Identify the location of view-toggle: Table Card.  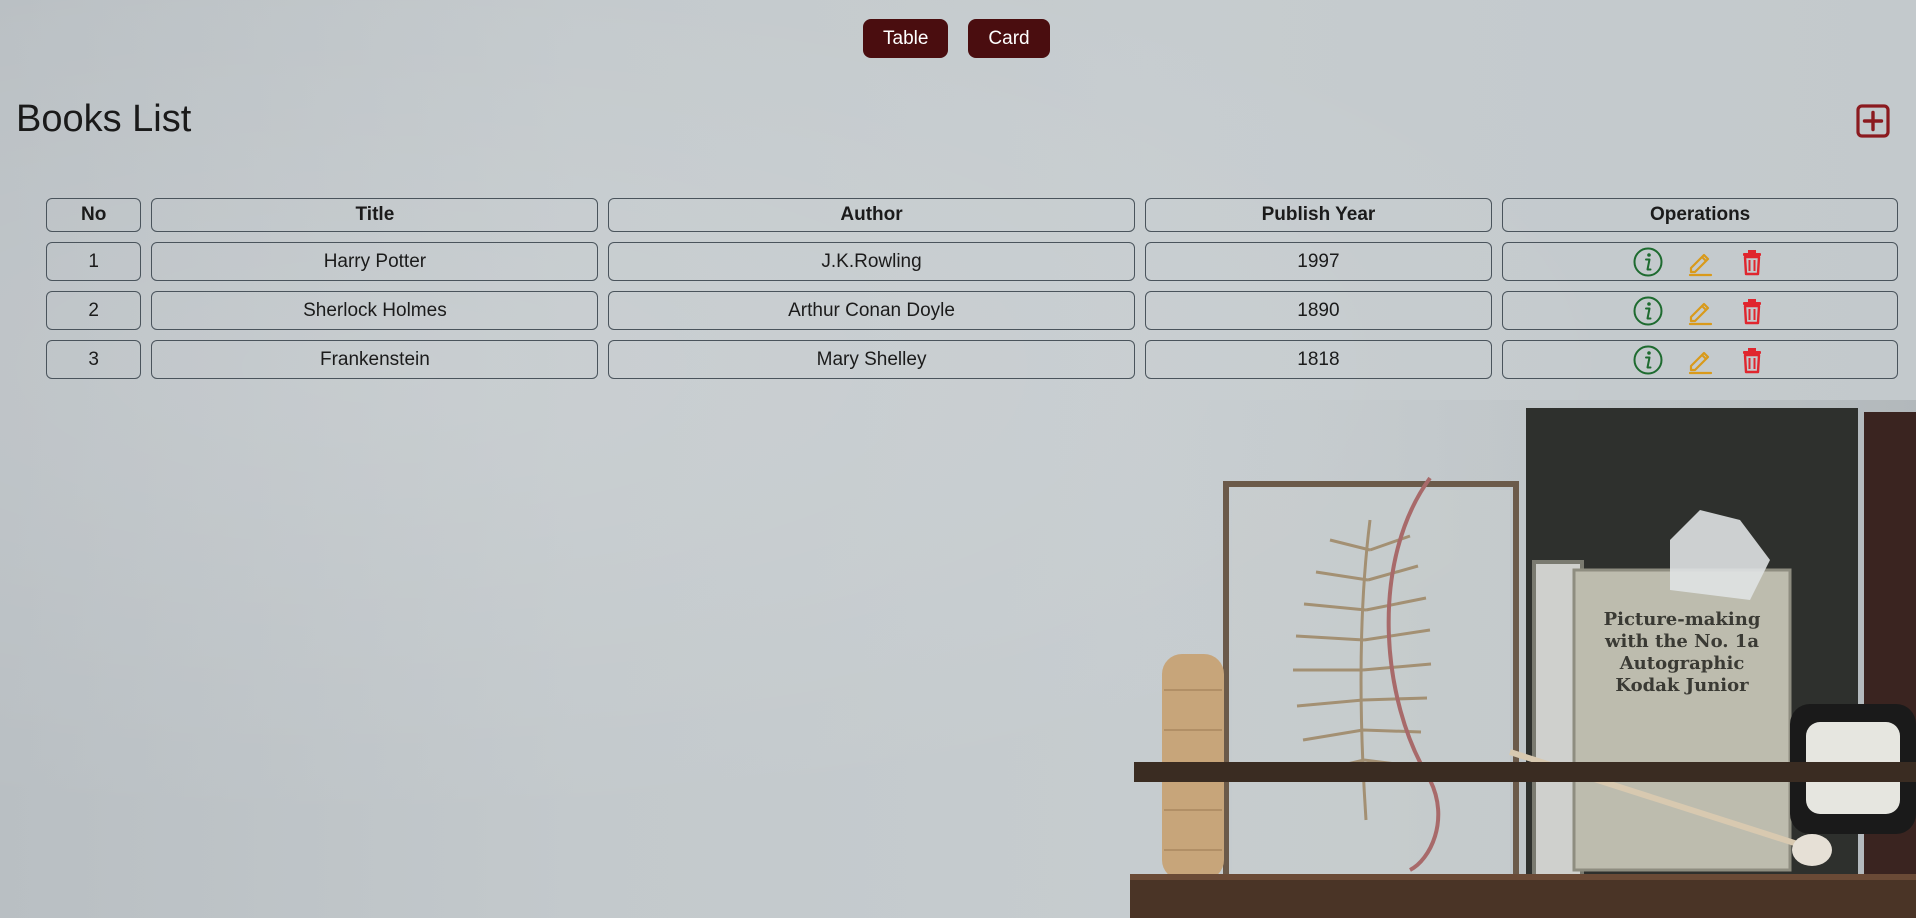
(956, 38).